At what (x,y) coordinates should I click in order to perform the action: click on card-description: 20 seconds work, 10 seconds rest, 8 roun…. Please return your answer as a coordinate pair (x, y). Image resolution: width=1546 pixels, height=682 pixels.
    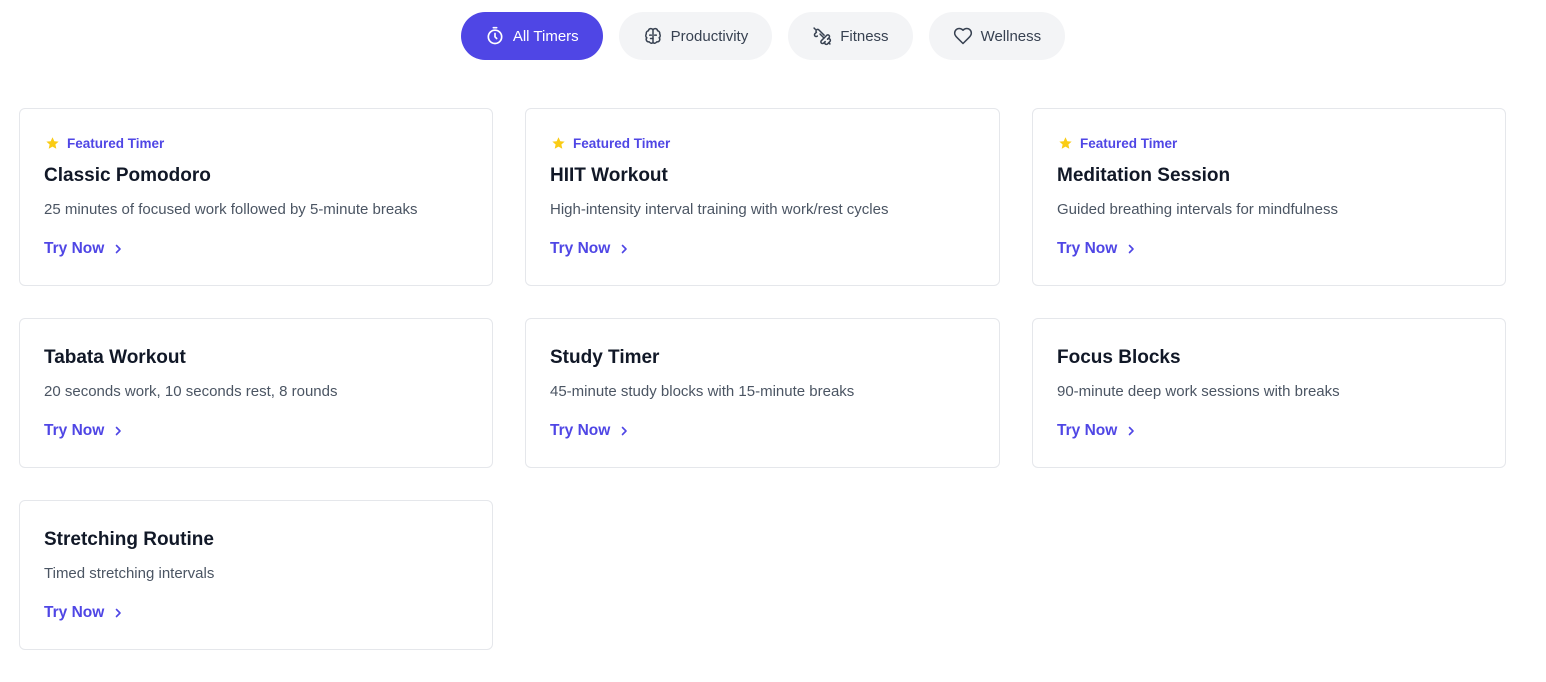
    Looking at the image, I should click on (191, 391).